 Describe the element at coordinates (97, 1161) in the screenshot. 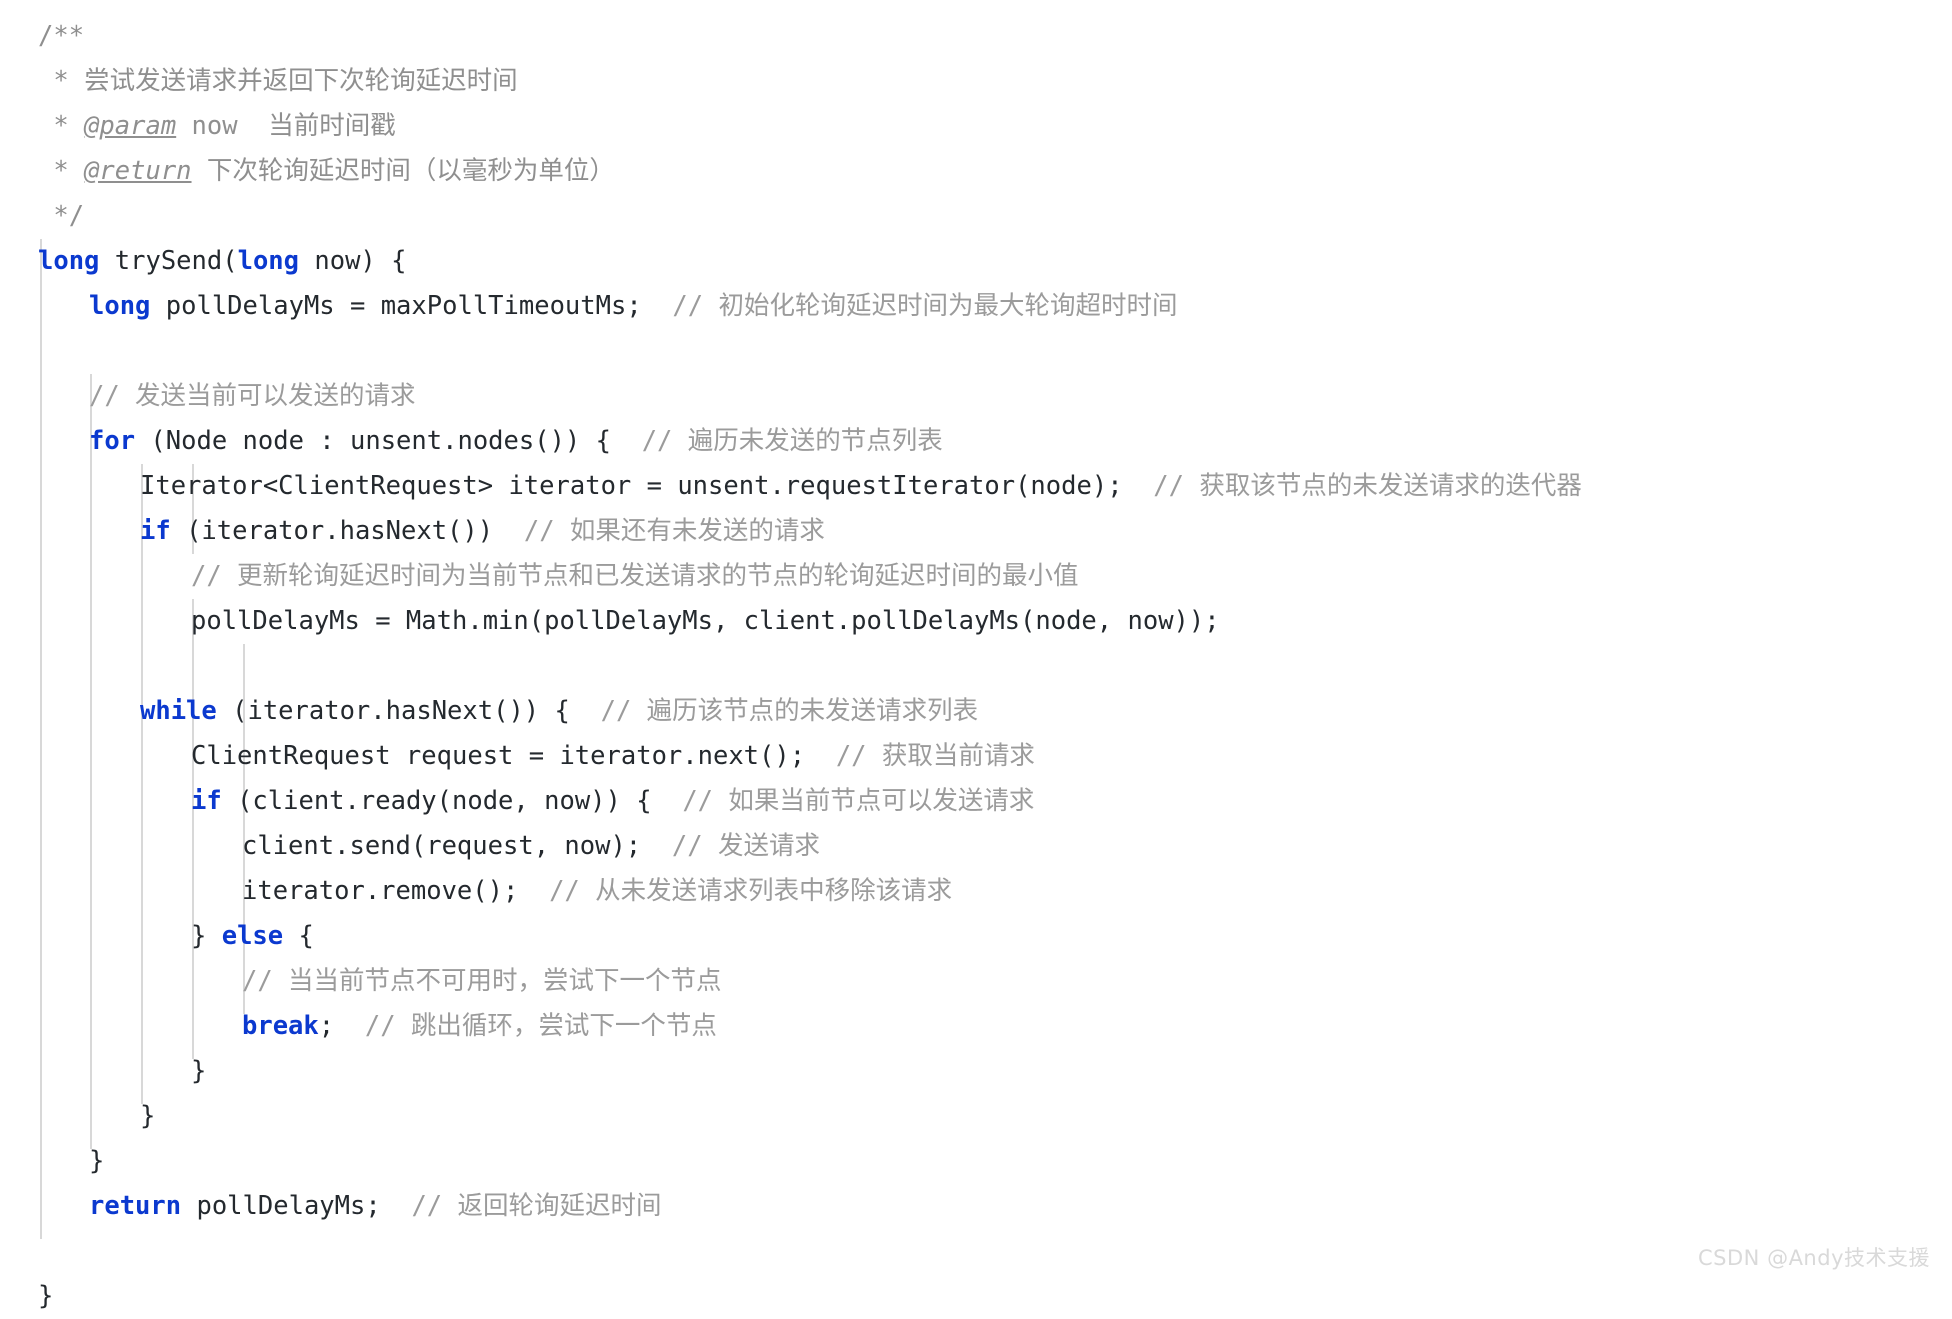

I see `code-line-26-close-for: }` at that location.